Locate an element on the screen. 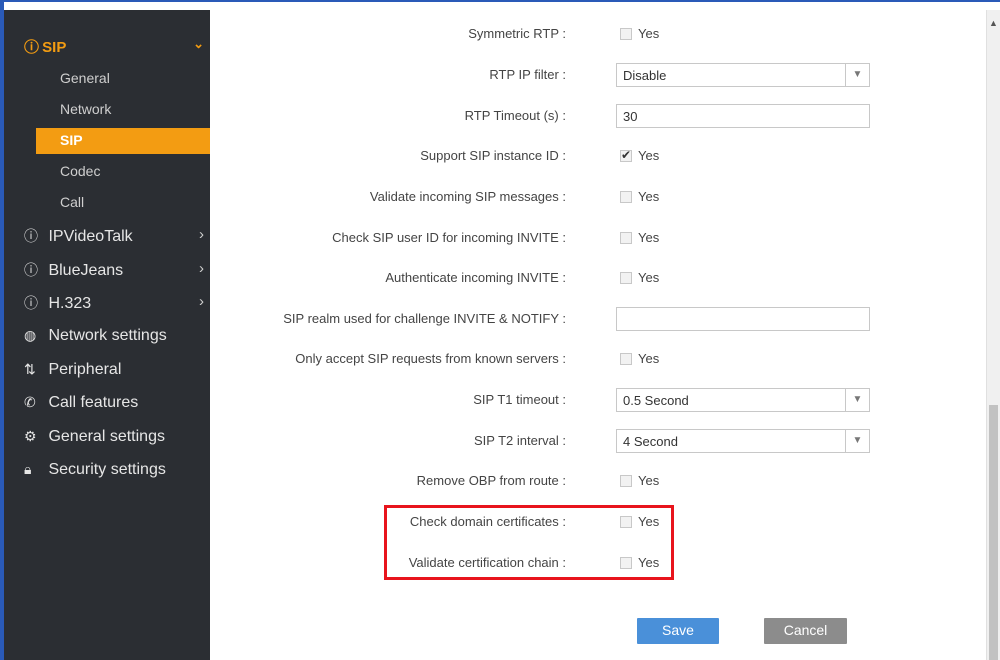  sidebar-item-label: Network settings is located at coordinates (107, 335).